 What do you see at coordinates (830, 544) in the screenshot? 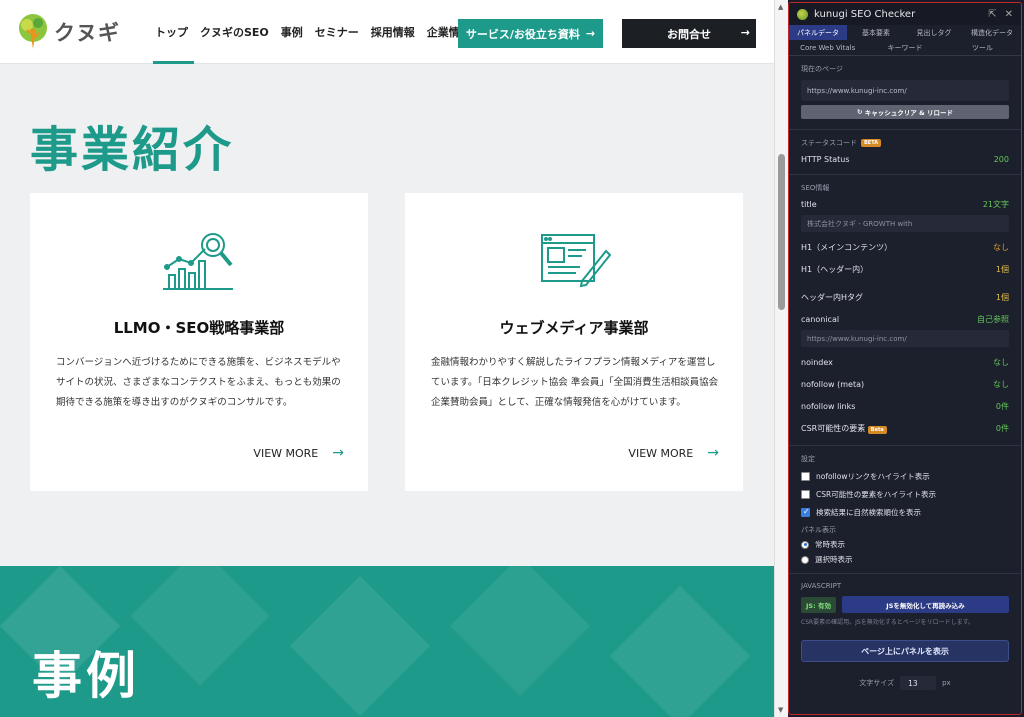
I see `radio-label: 常時表示` at bounding box center [830, 544].